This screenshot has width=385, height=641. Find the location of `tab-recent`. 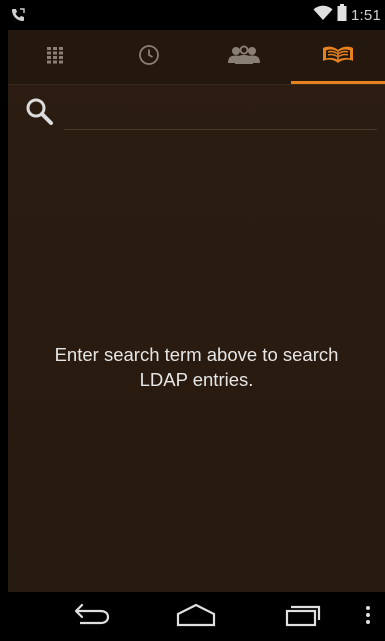

tab-recent is located at coordinates (149, 57).